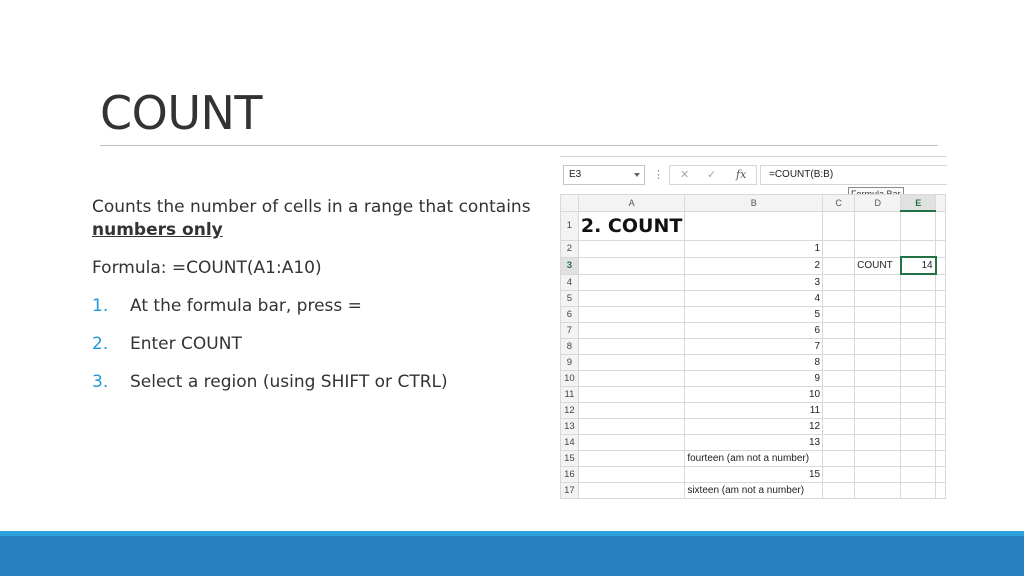 The image size is (1024, 576). Describe the element at coordinates (569, 410) in the screenshot. I see `row-header: 12` at that location.